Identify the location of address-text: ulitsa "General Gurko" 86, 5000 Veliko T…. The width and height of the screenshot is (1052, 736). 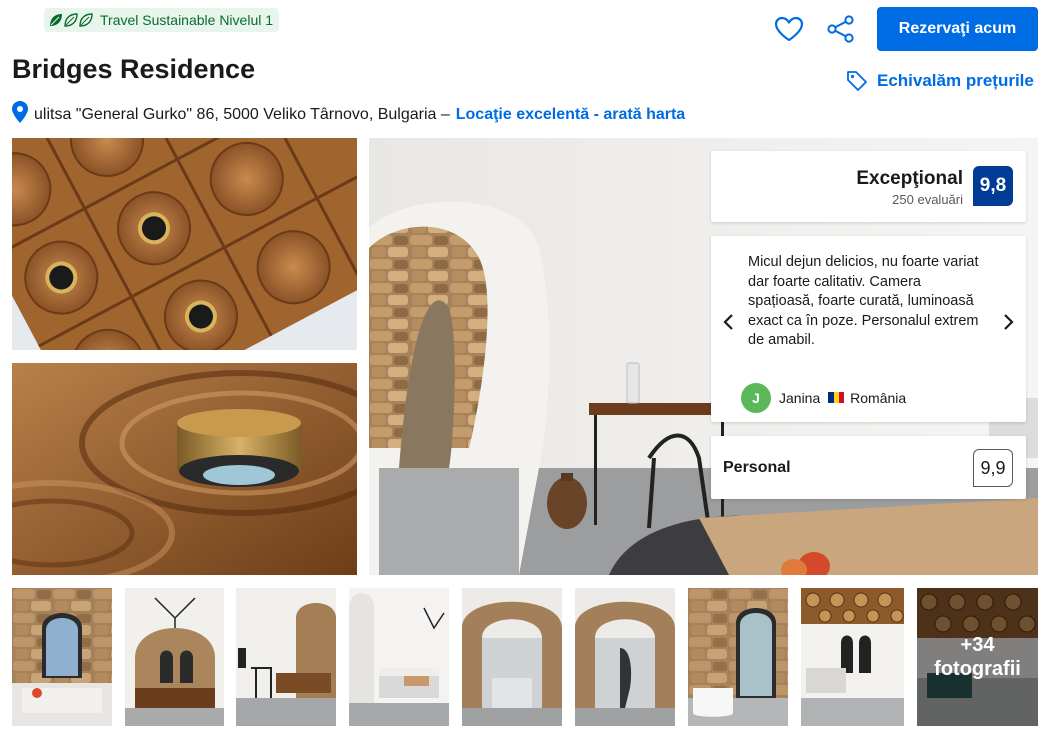
(242, 114).